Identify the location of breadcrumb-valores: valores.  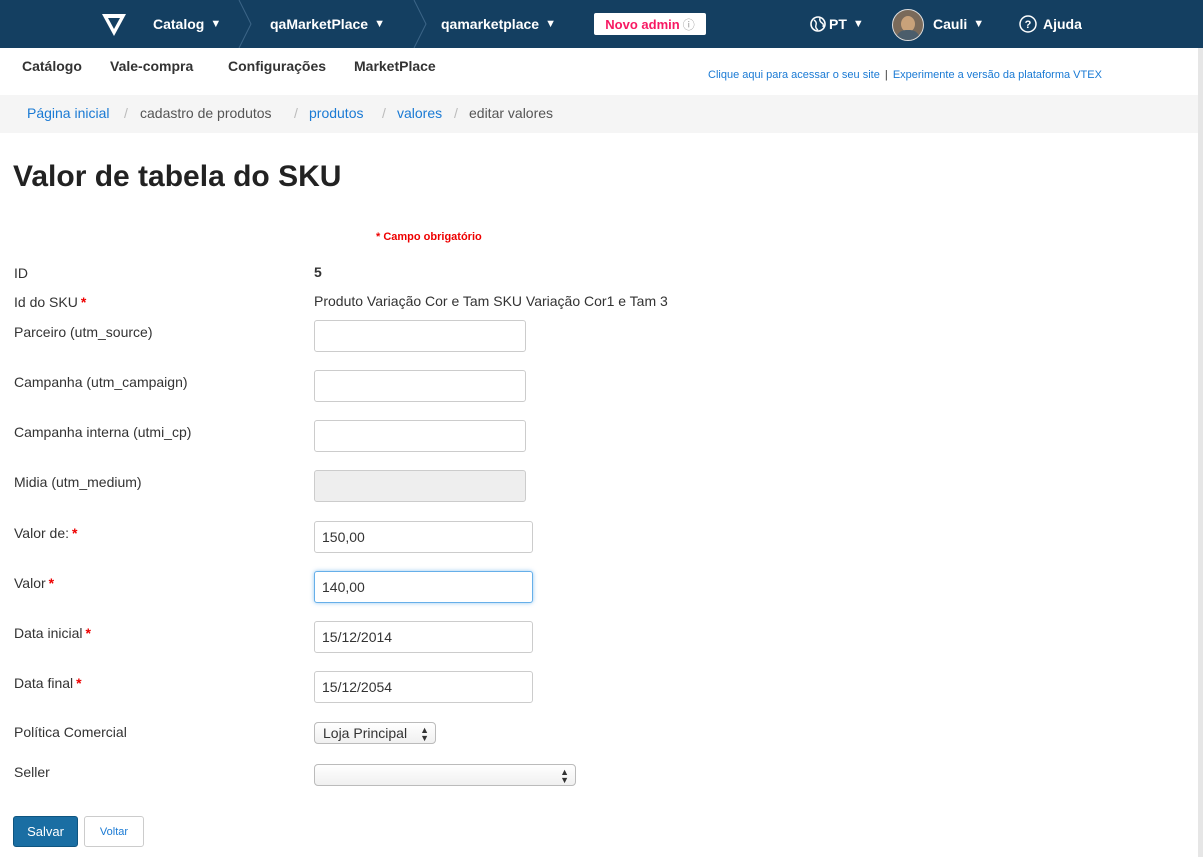
(419, 113).